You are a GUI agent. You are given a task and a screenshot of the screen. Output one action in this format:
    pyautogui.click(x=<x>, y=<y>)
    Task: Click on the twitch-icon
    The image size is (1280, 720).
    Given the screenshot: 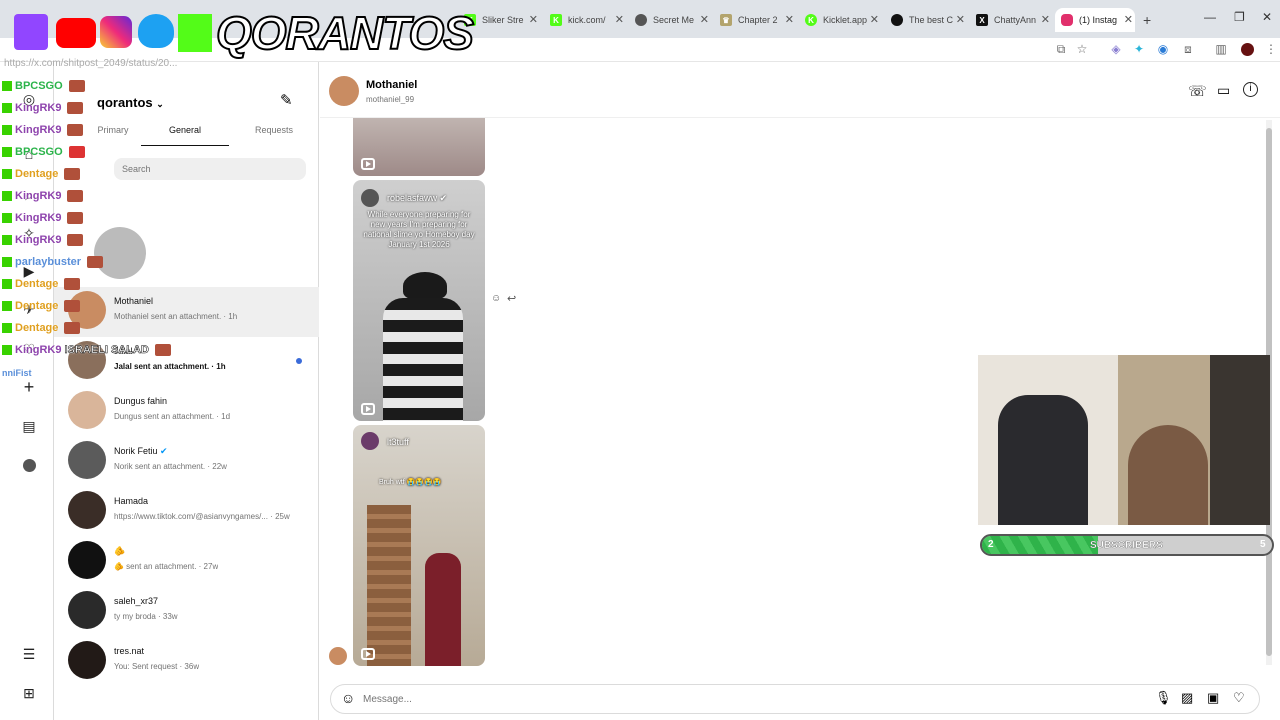 What is the action you would take?
    pyautogui.click(x=31, y=32)
    